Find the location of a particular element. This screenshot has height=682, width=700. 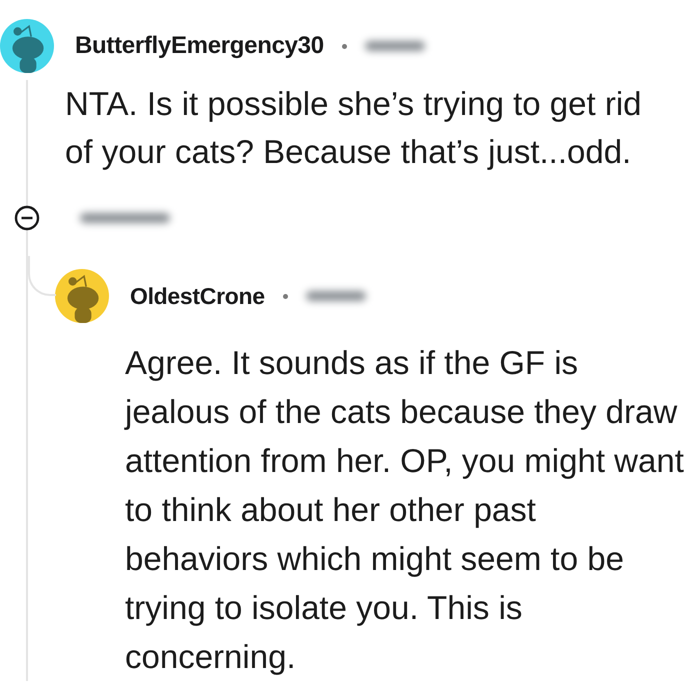

collapse-icon is located at coordinates (27, 218).